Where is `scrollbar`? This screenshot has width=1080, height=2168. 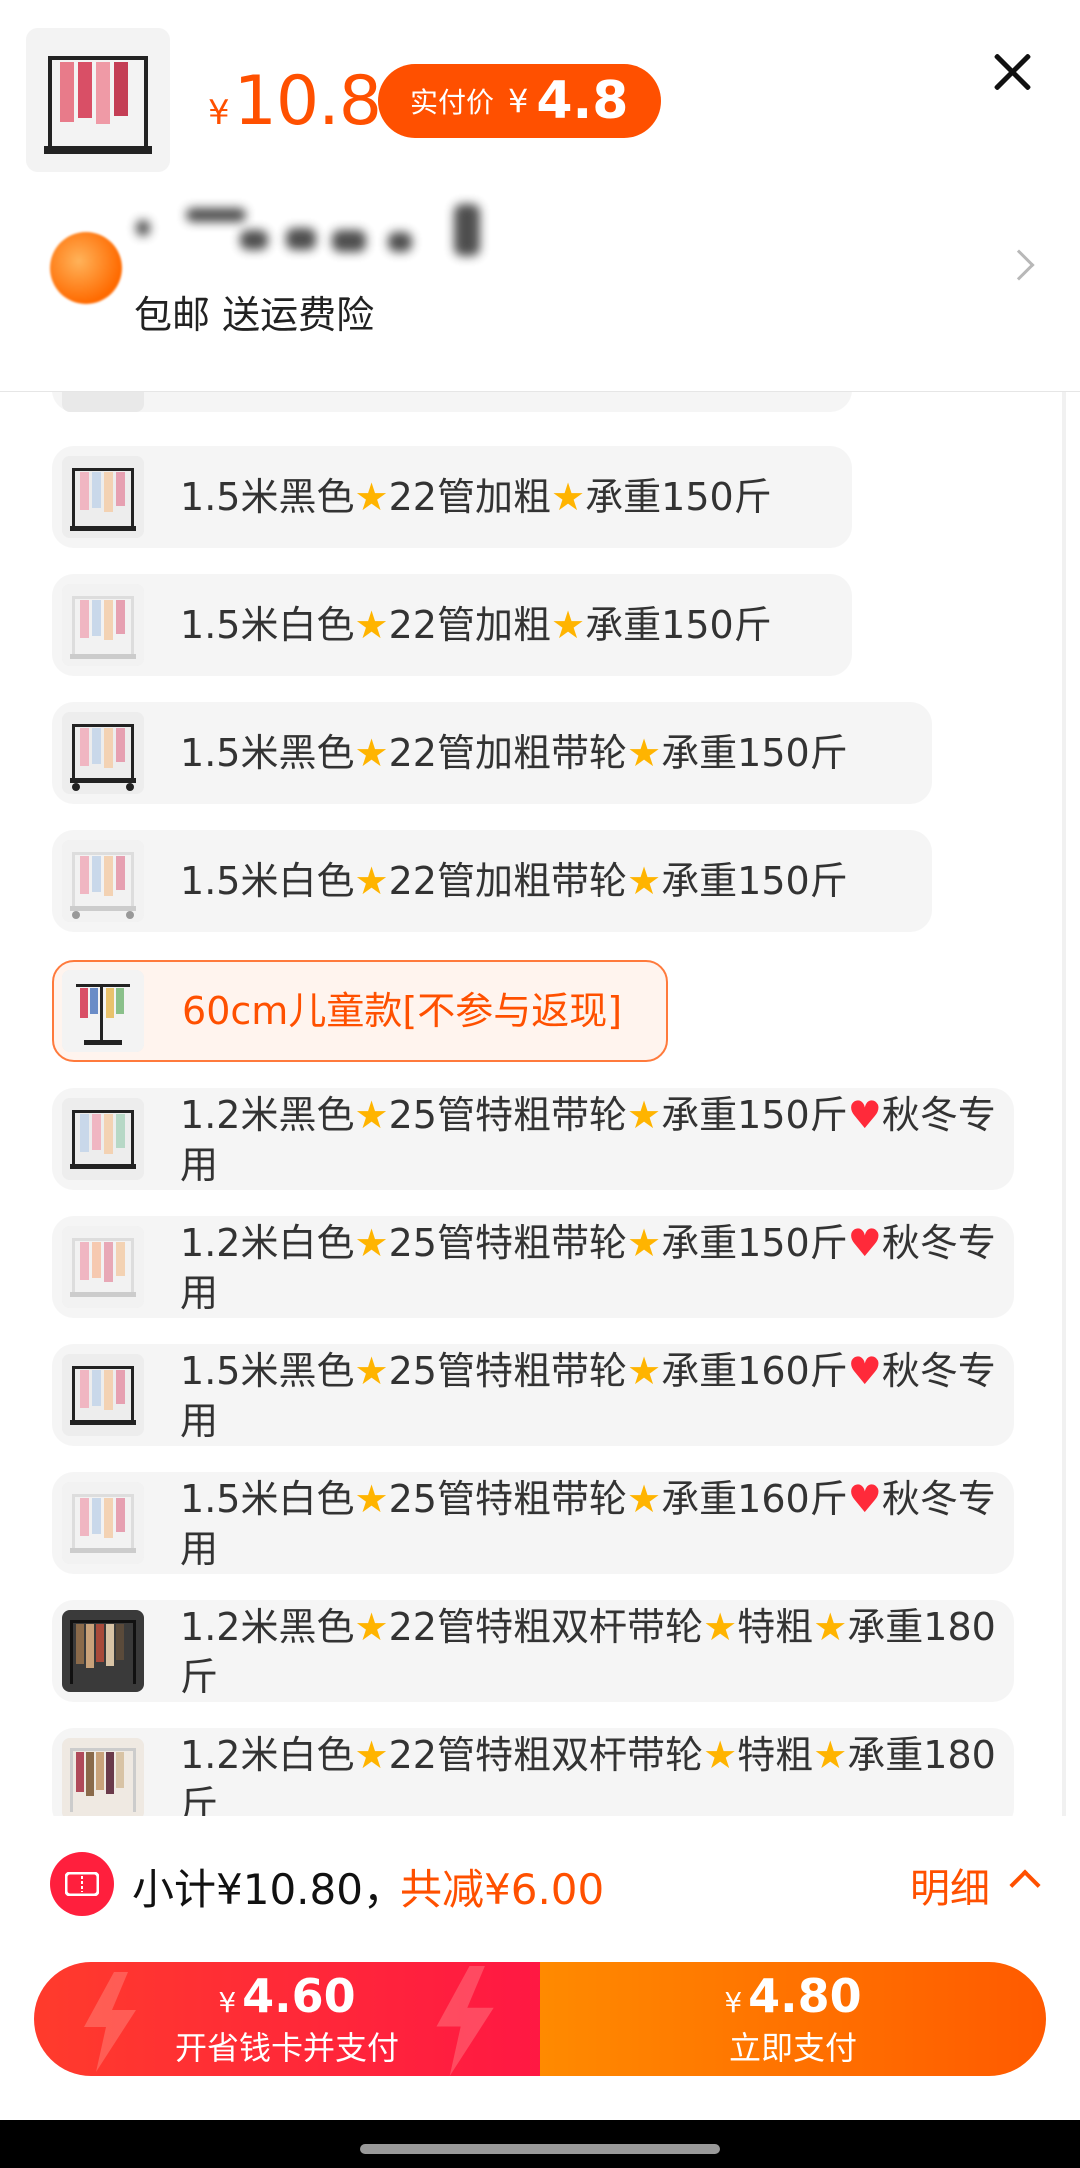 scrollbar is located at coordinates (1064, 1104).